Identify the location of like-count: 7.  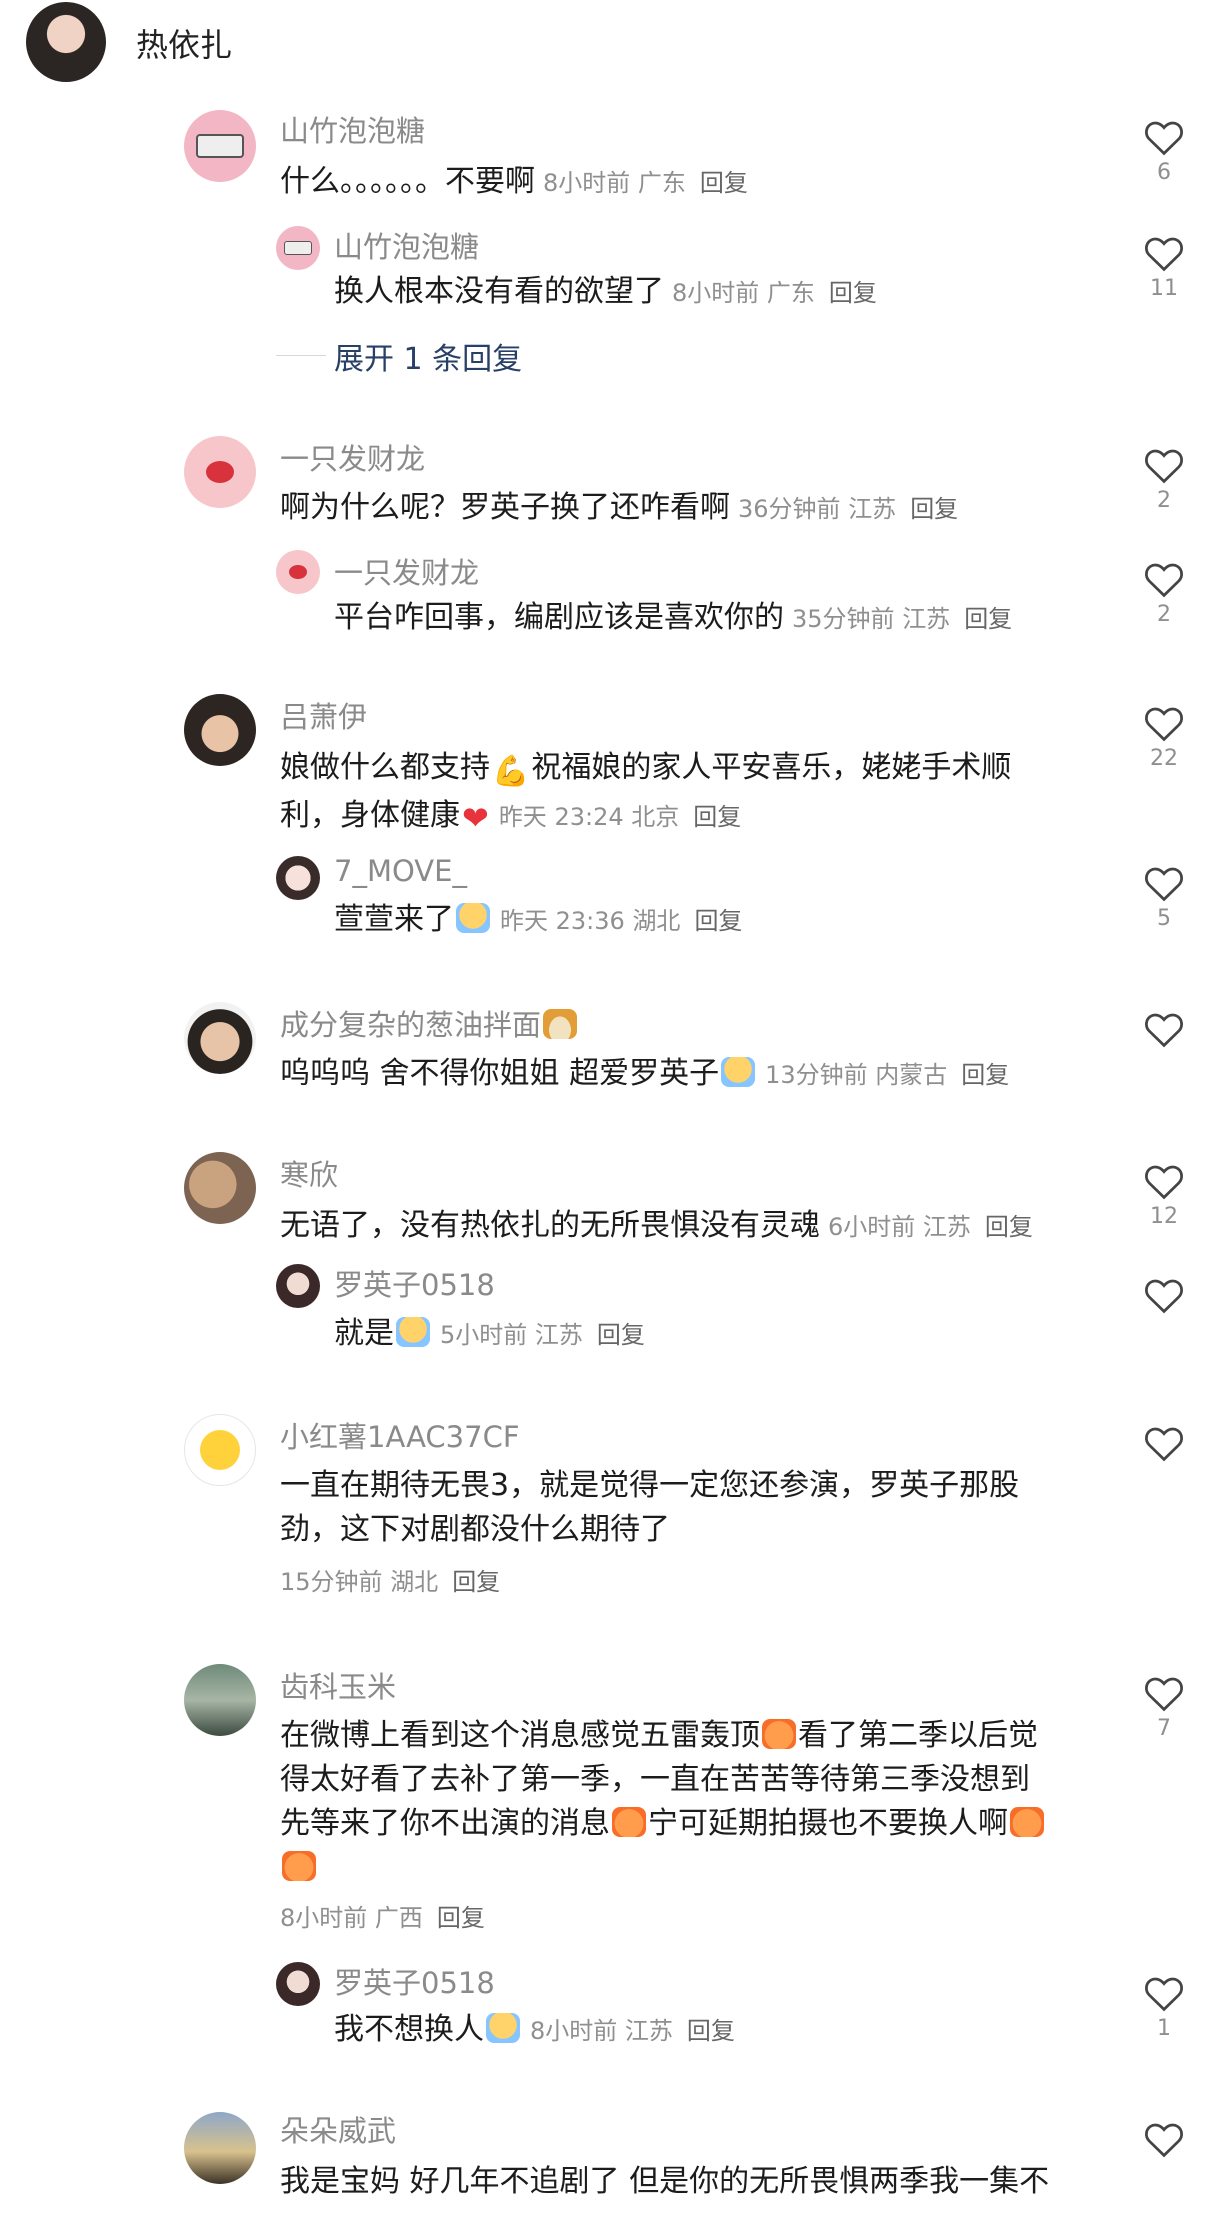
(1164, 1728).